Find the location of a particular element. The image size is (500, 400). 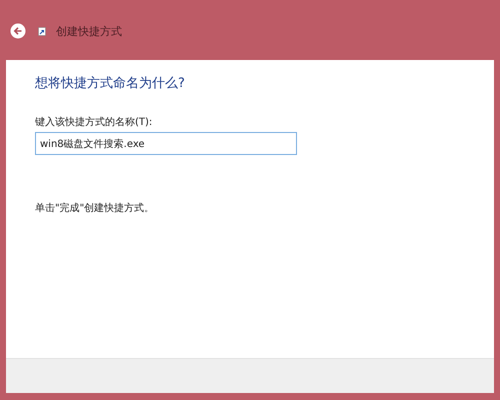

instruction-text: 单击"完成"创建快捷方式。 is located at coordinates (95, 208).